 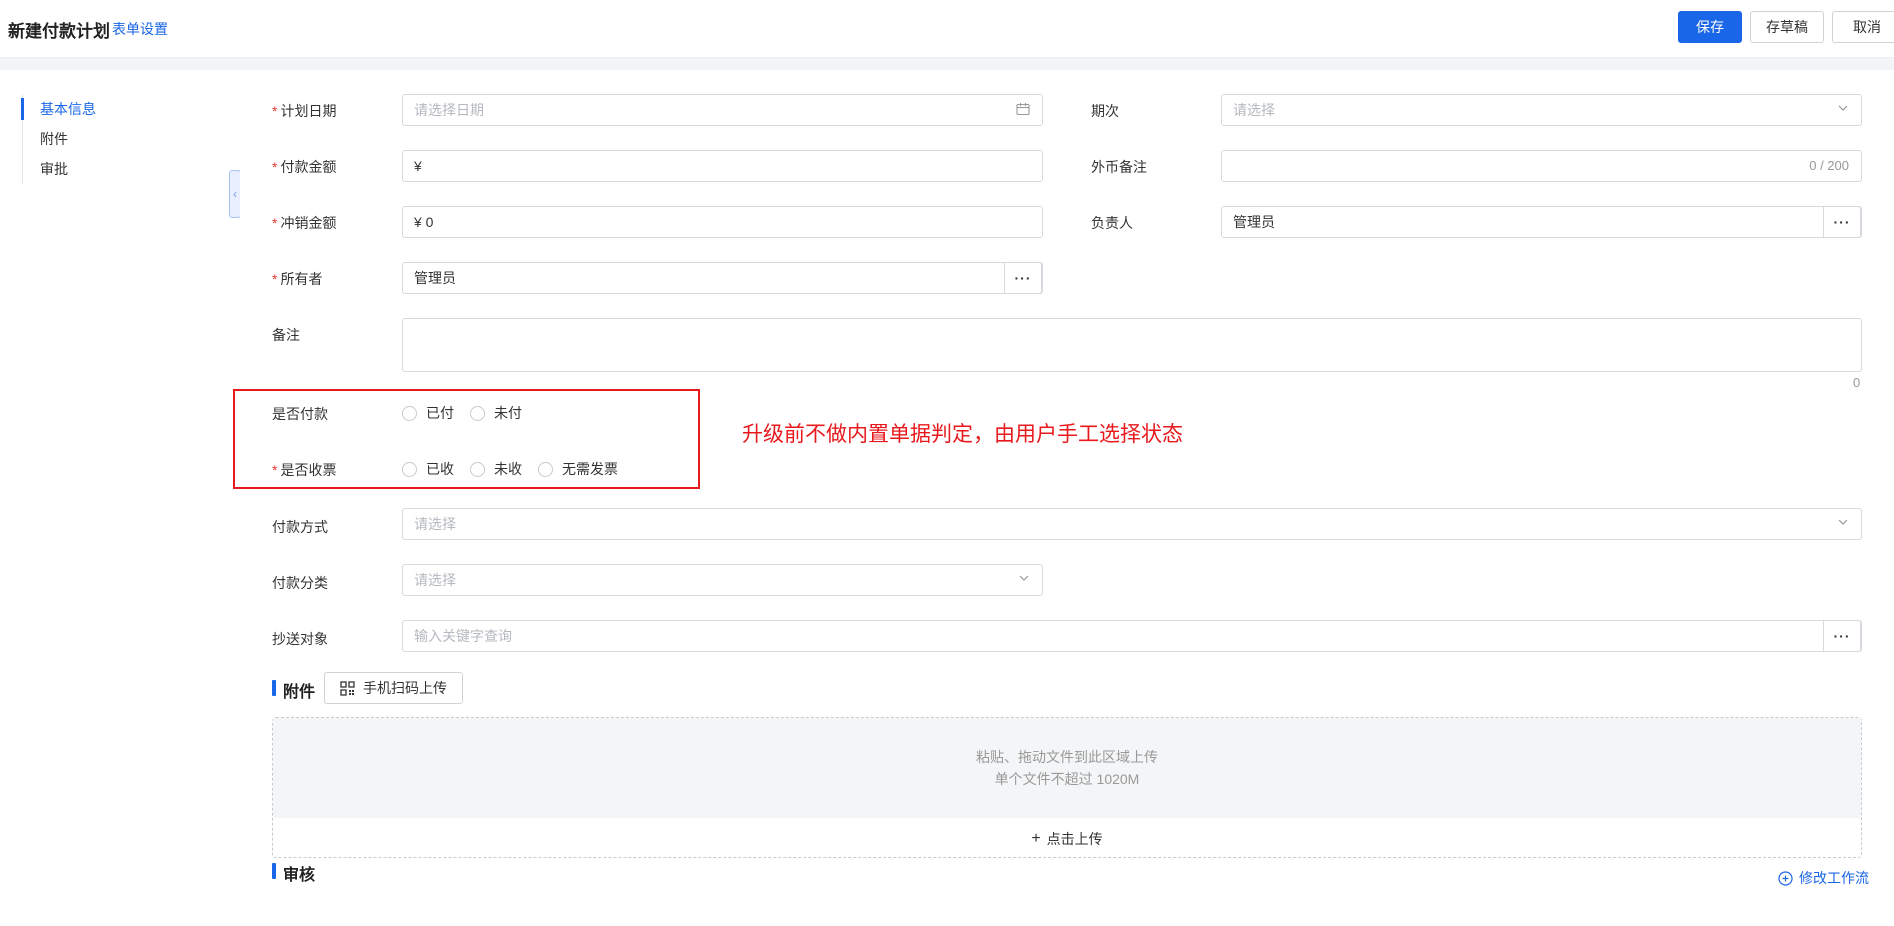 I want to click on fx-note-input: 0 / 200, so click(x=1541, y=166).